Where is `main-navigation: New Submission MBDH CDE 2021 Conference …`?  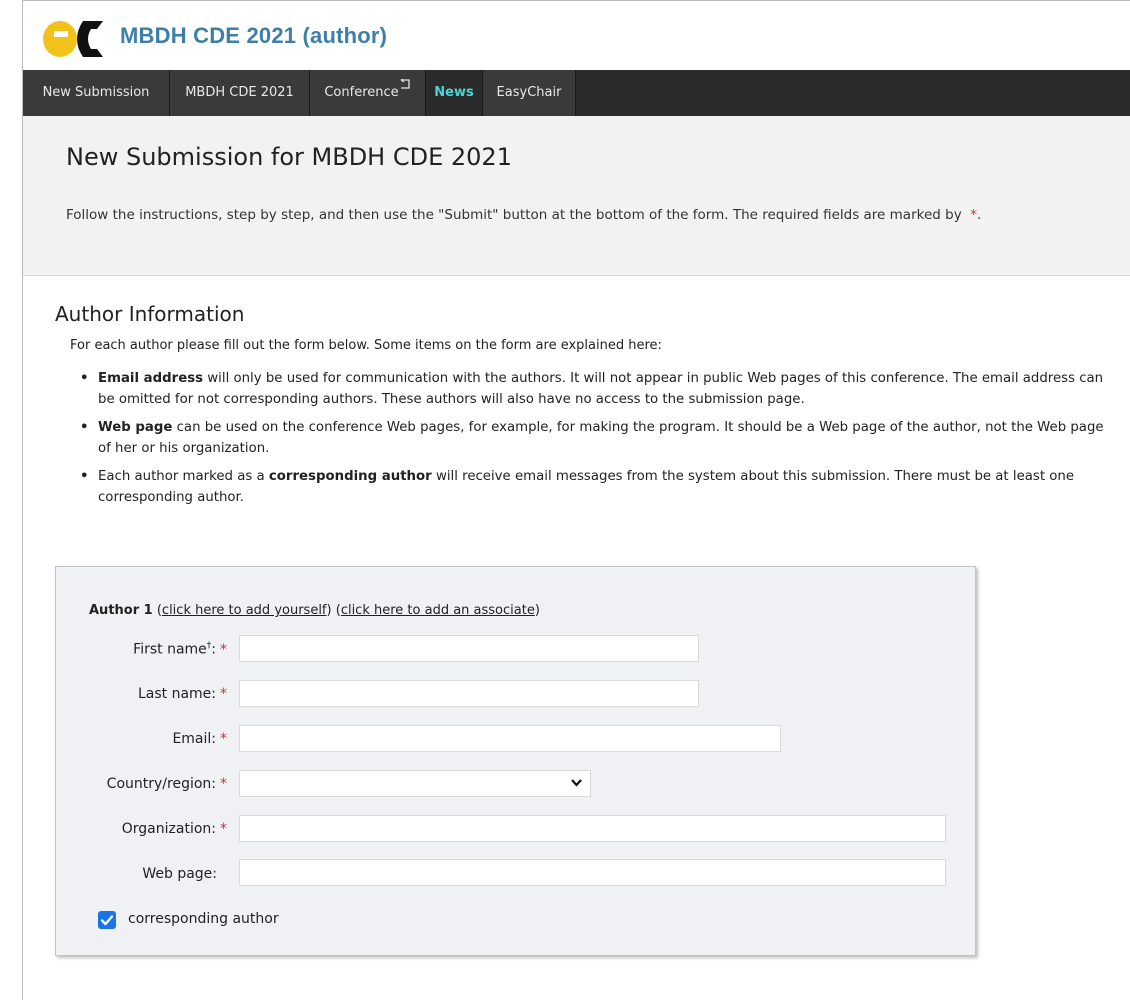 main-navigation: New Submission MBDH CDE 2021 Conference … is located at coordinates (576, 93).